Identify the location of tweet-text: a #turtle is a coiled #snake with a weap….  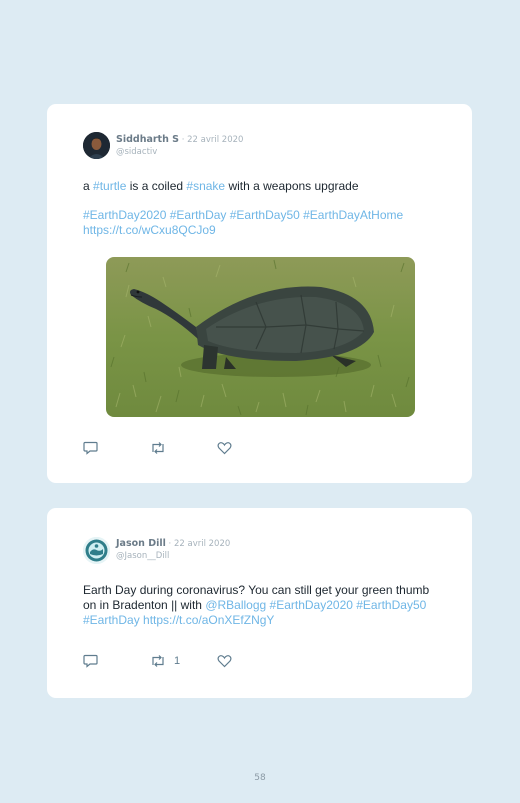
(262, 186).